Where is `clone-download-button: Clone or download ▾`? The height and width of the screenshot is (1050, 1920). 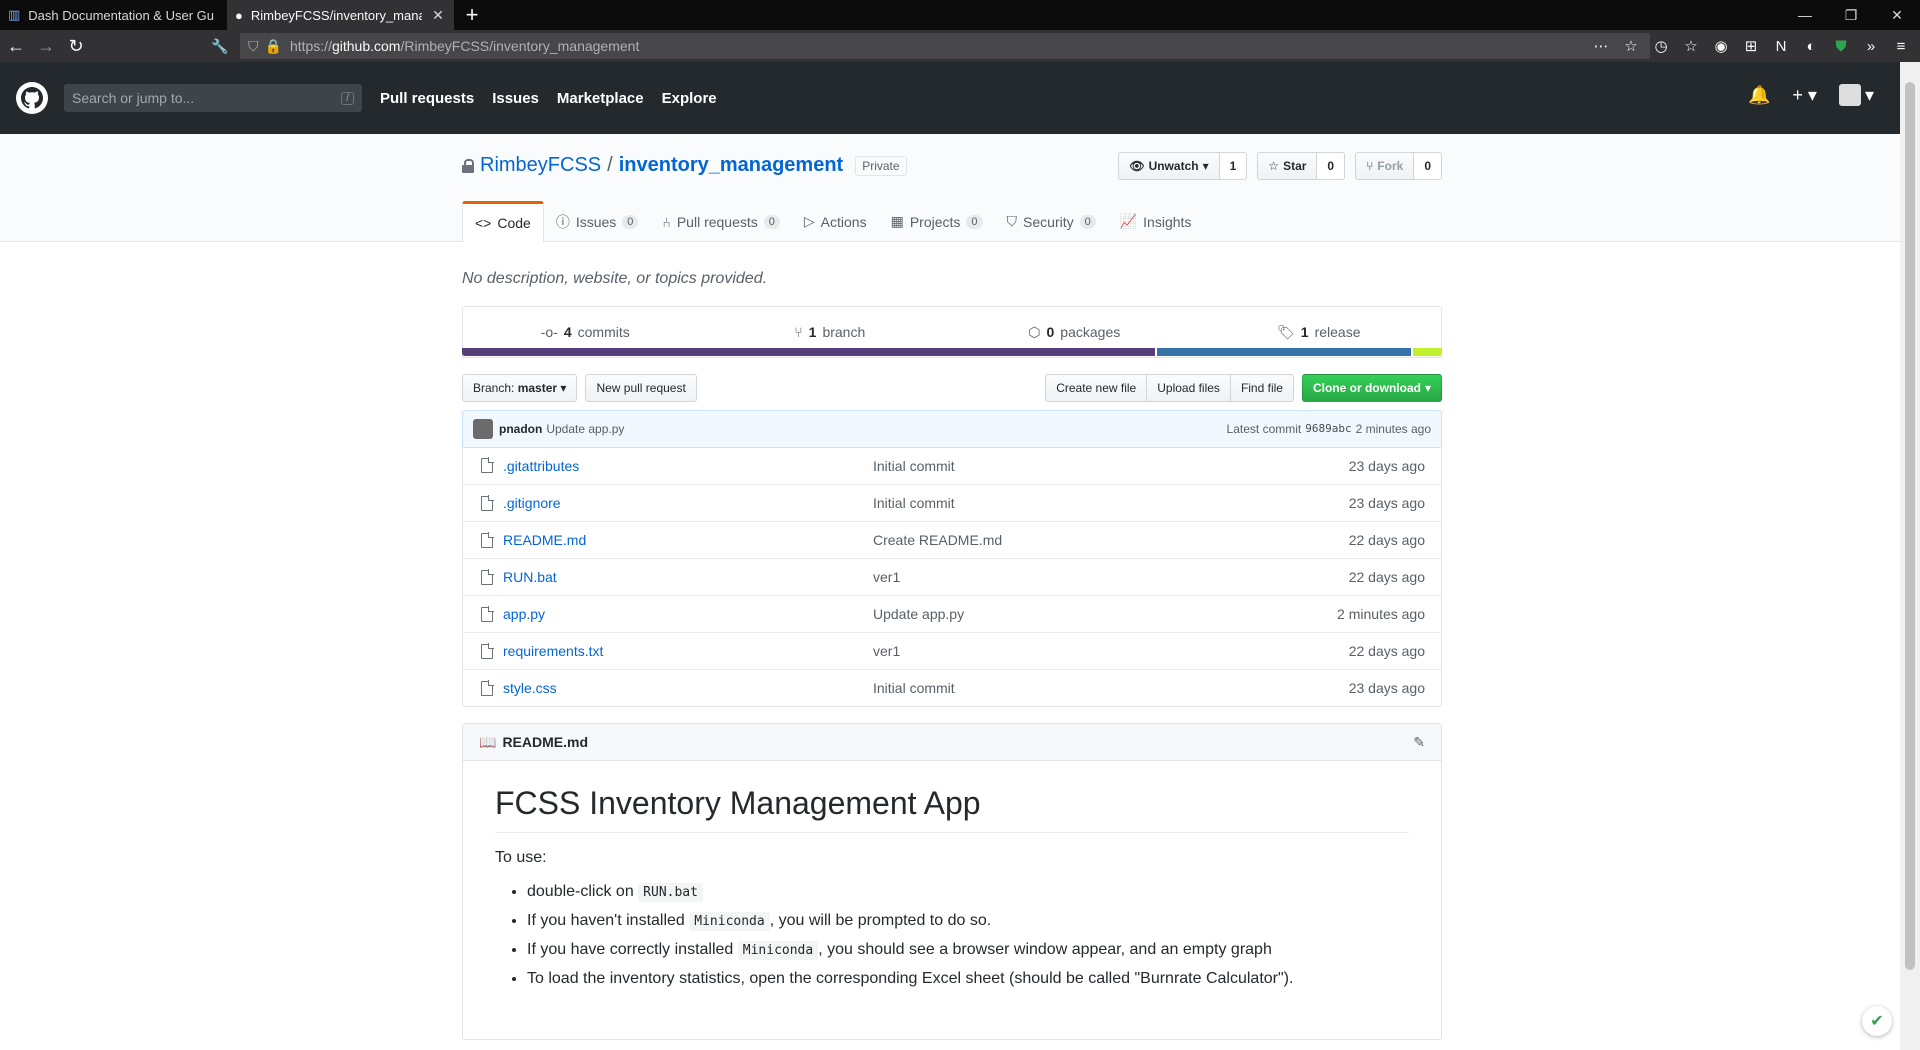 clone-download-button: Clone or download ▾ is located at coordinates (1371, 388).